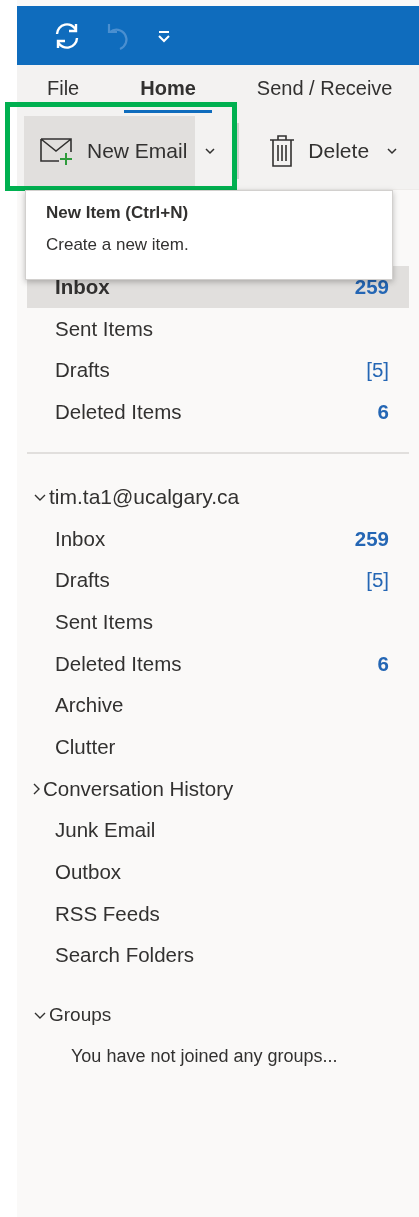  I want to click on groups-header: Groups, so click(218, 1015).